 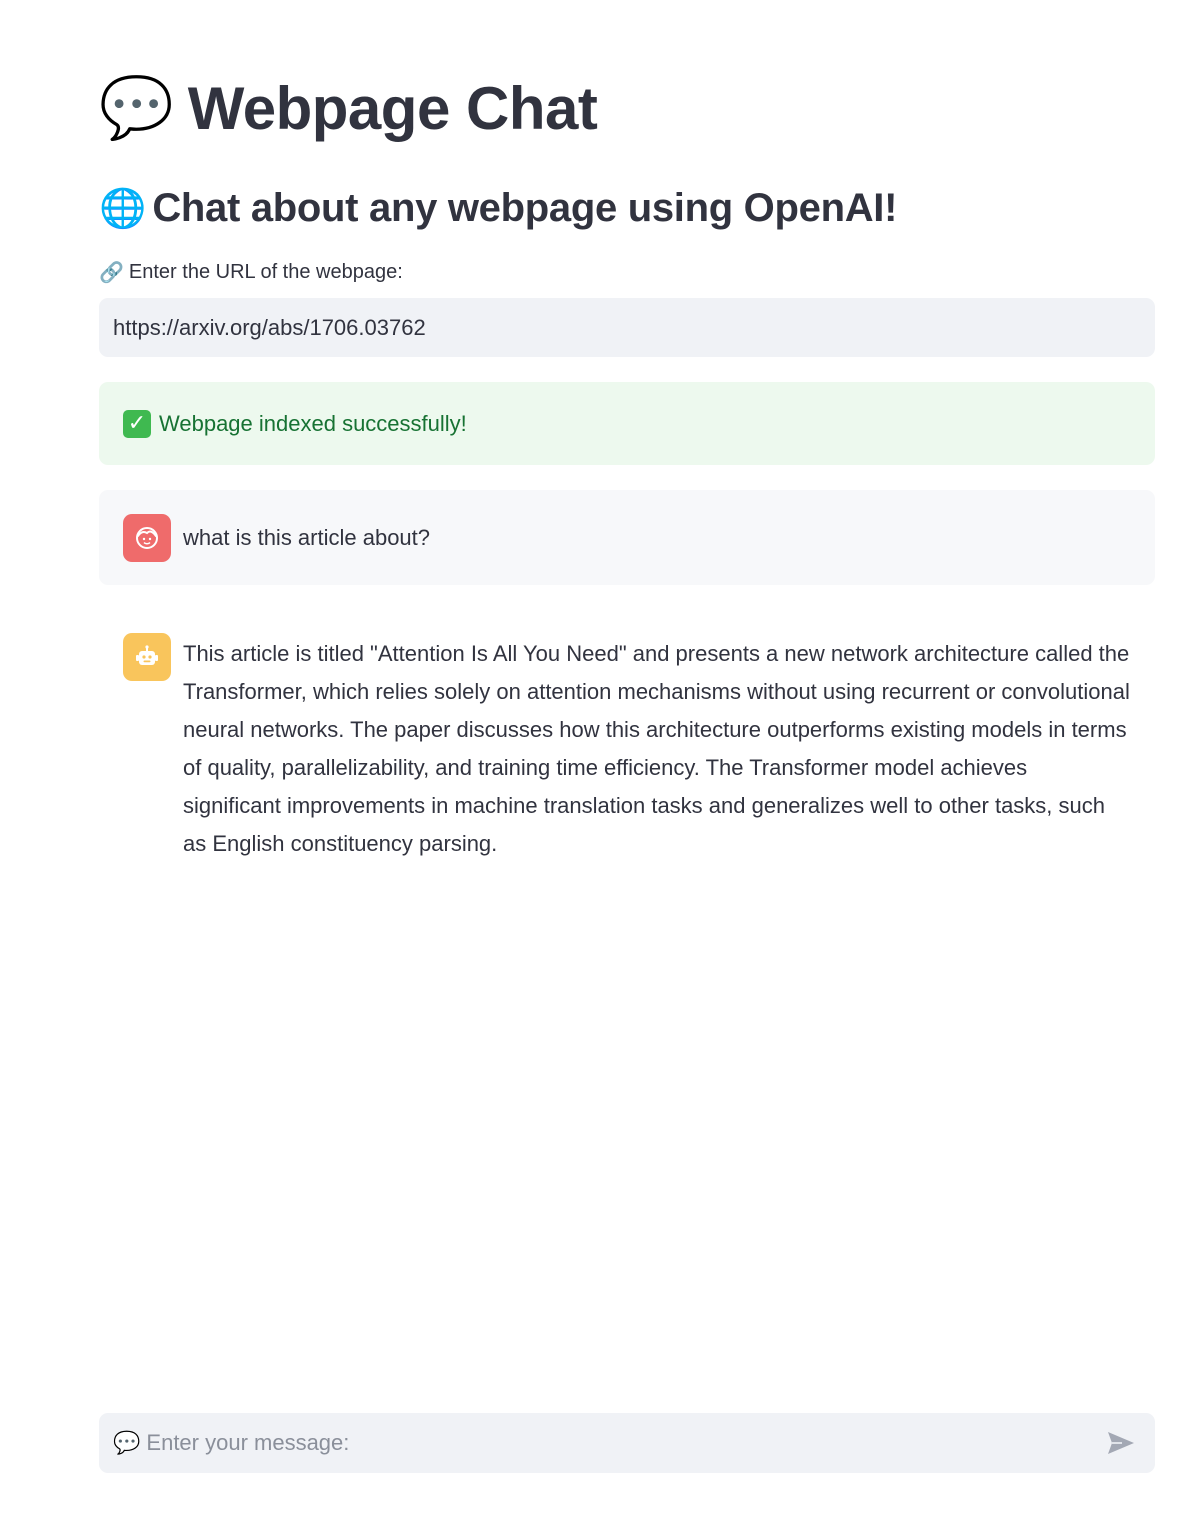 I want to click on page-title: 💬 Webpage Chat, so click(x=348, y=108).